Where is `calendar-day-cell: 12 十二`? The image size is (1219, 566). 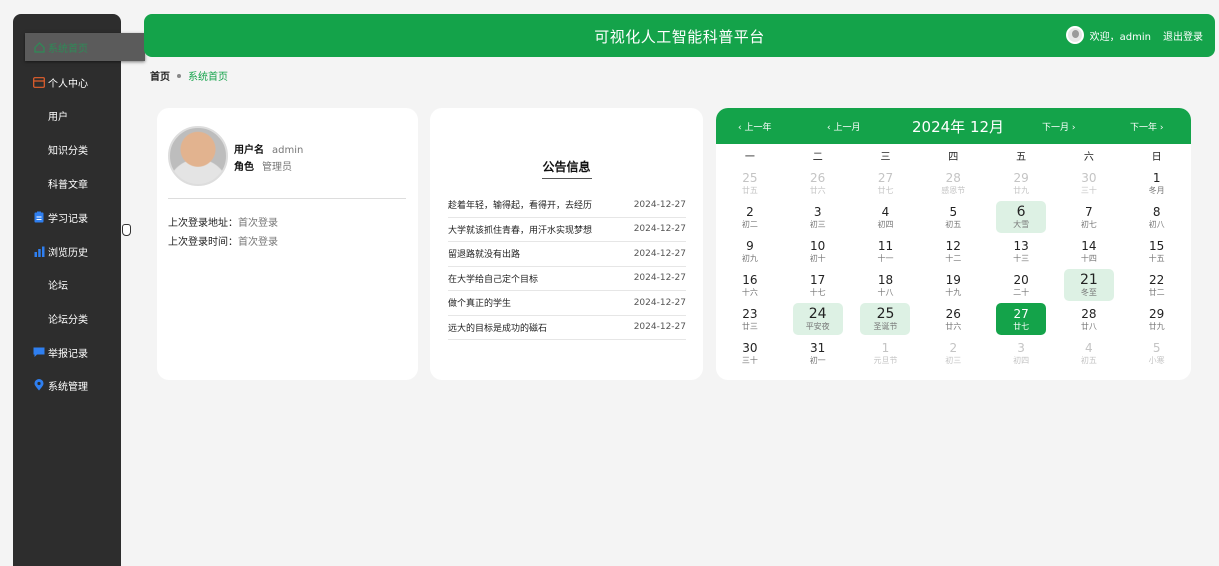 calendar-day-cell: 12 十二 is located at coordinates (953, 251).